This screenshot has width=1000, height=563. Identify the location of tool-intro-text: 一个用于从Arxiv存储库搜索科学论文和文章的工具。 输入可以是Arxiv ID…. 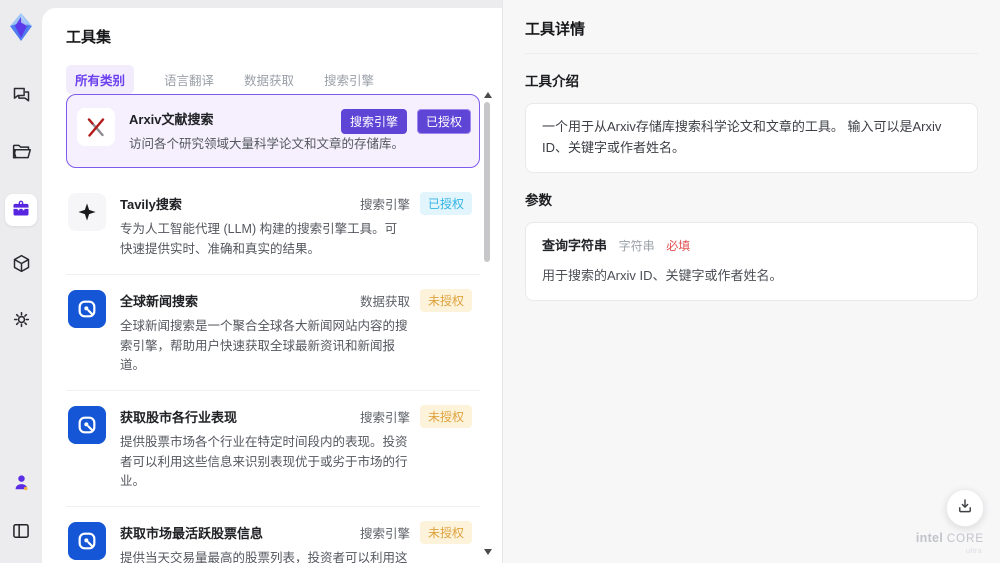
(751, 138).